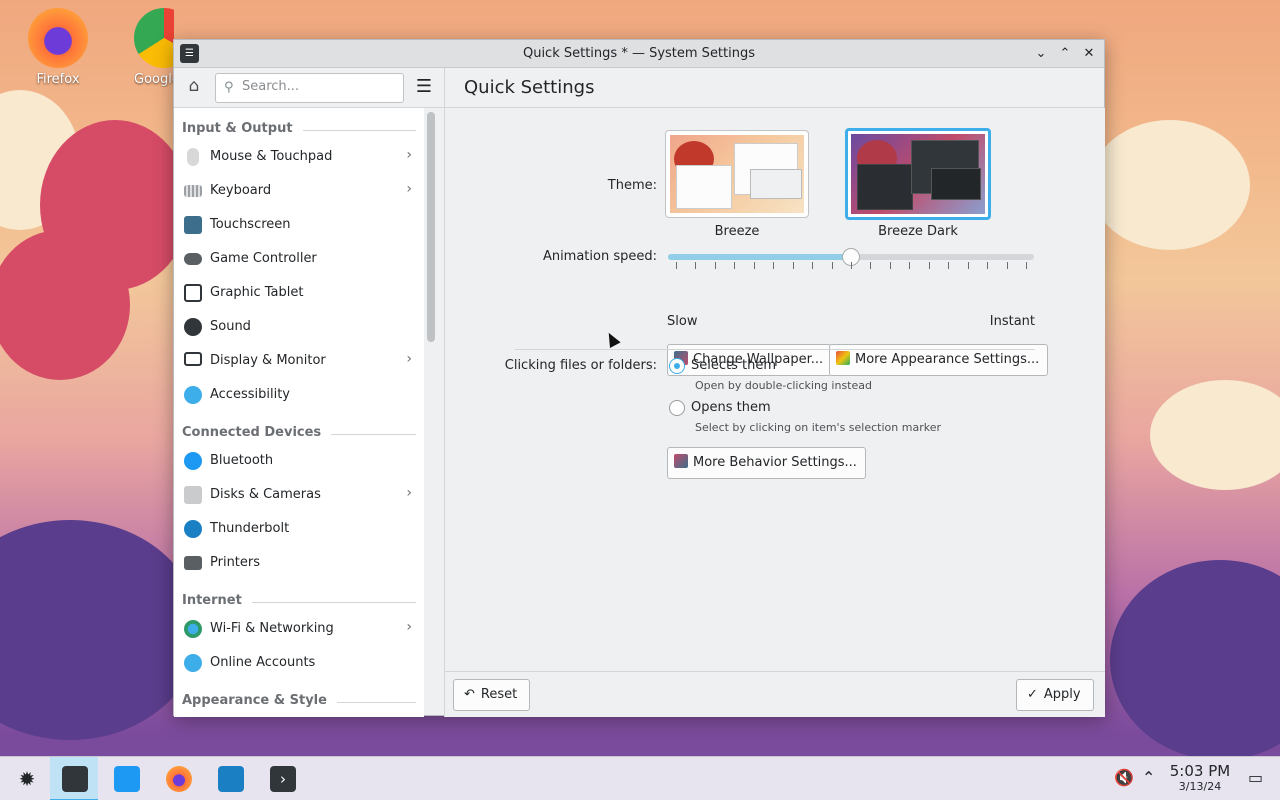 This screenshot has width=1280, height=800. I want to click on tray-expand-icon: ⌃, so click(1148, 777).